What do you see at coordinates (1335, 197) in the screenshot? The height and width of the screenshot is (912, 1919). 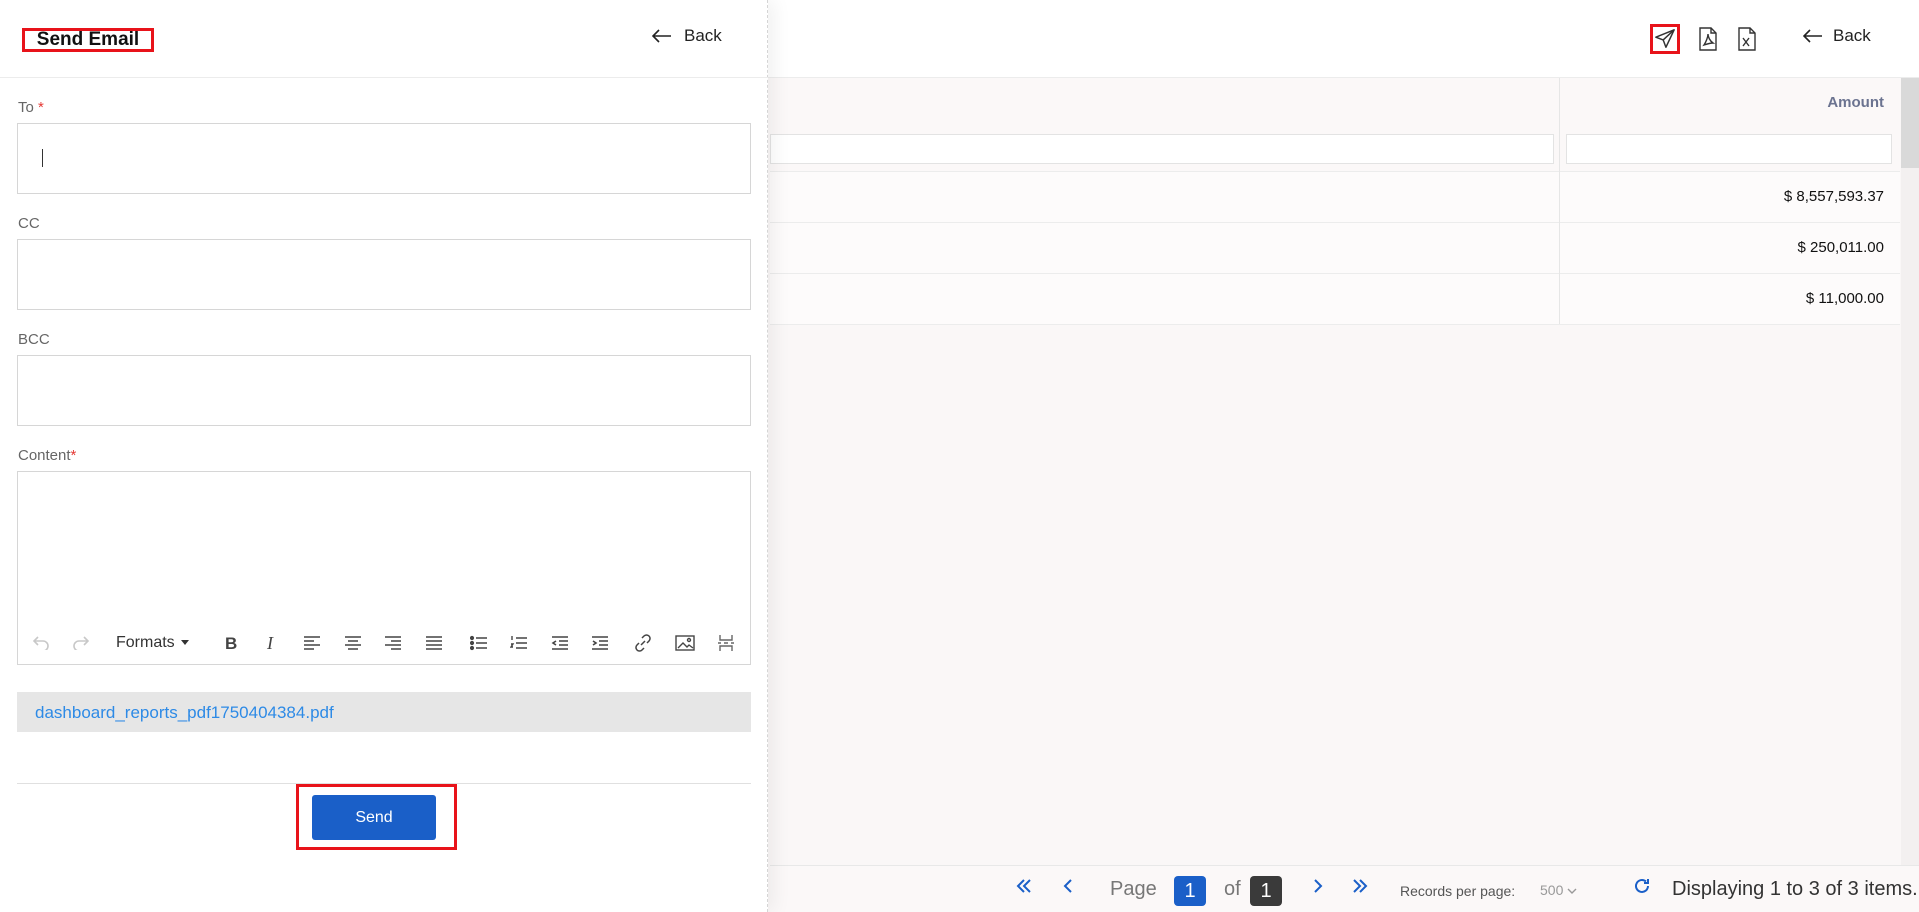 I see `table-row: $ 8,557,593.37` at bounding box center [1335, 197].